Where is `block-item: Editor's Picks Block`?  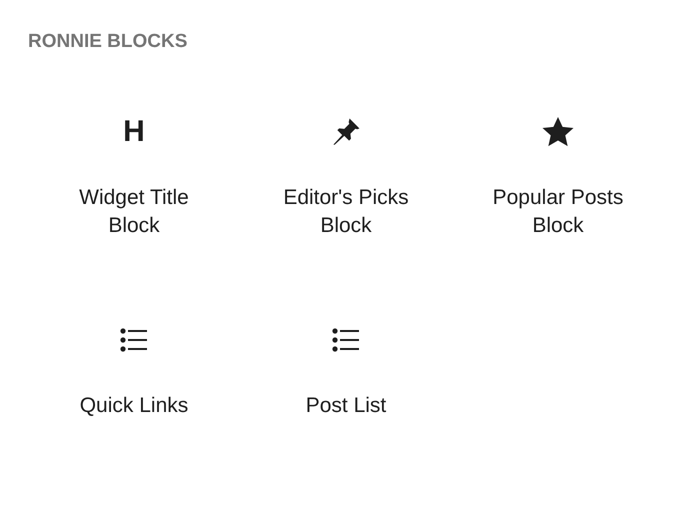 block-item: Editor's Picks Block is located at coordinates (346, 218).